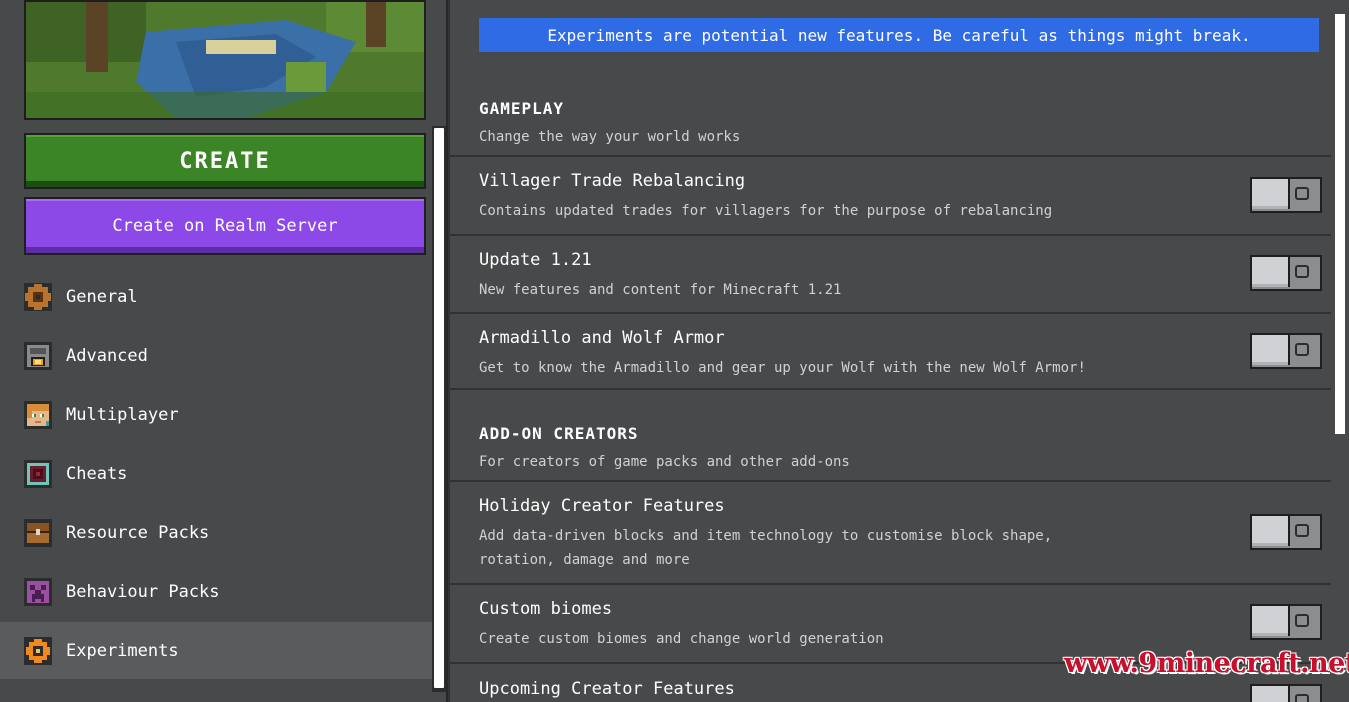  Describe the element at coordinates (522, 108) in the screenshot. I see `section-title-gameplay: GAMEPLAY` at that location.